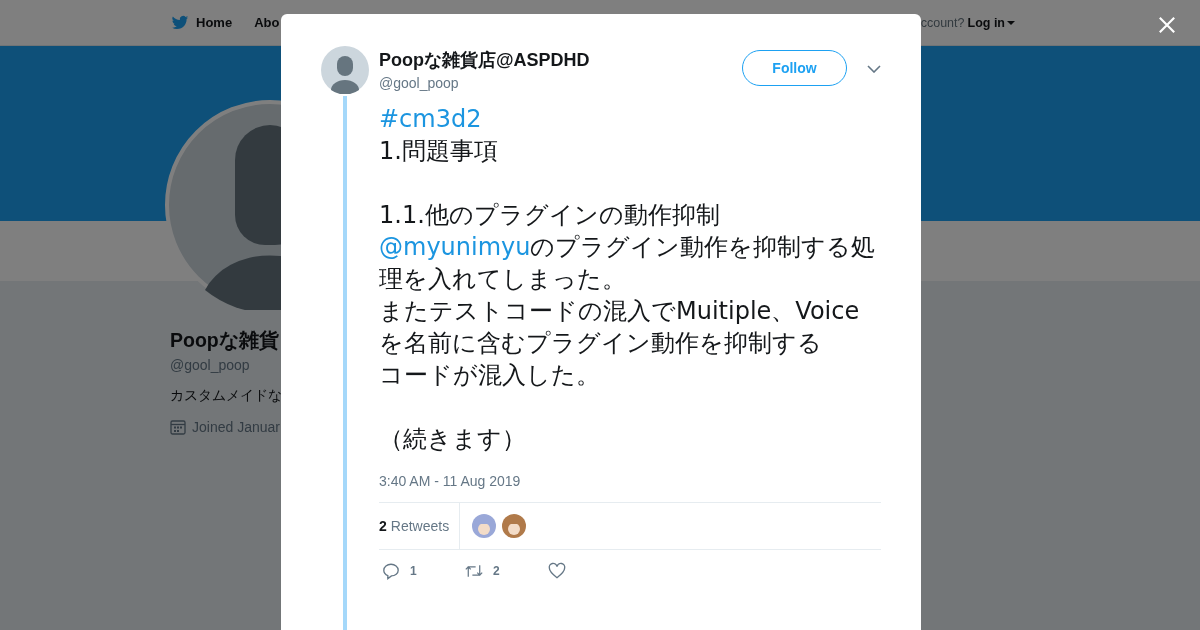 The height and width of the screenshot is (630, 1200). I want to click on avatar, so click(345, 70).